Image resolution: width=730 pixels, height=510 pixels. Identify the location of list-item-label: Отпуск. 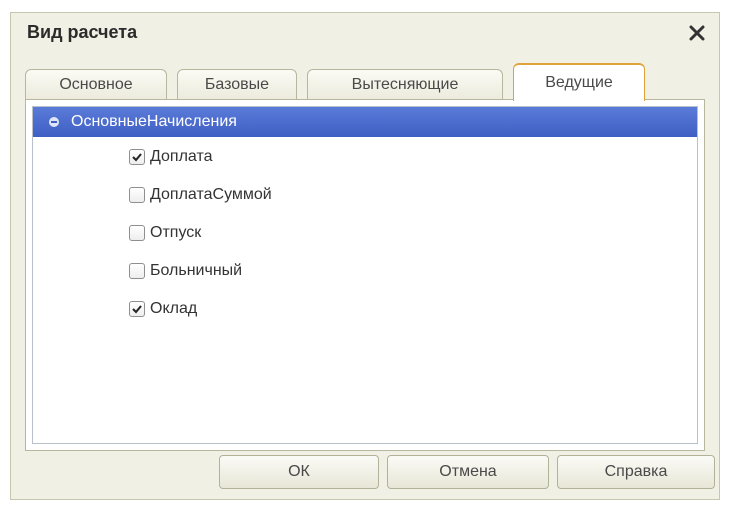
(176, 232).